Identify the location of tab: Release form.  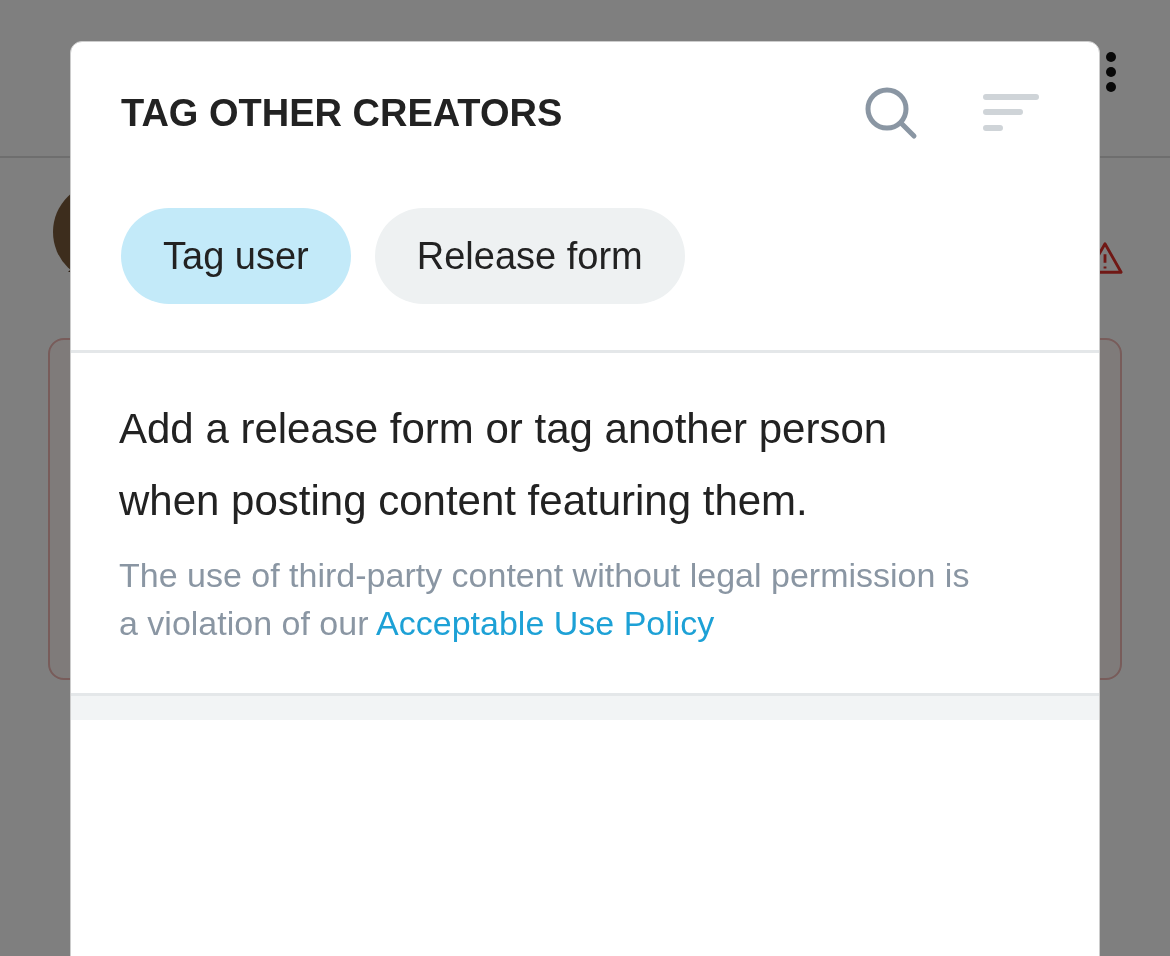
(529, 256).